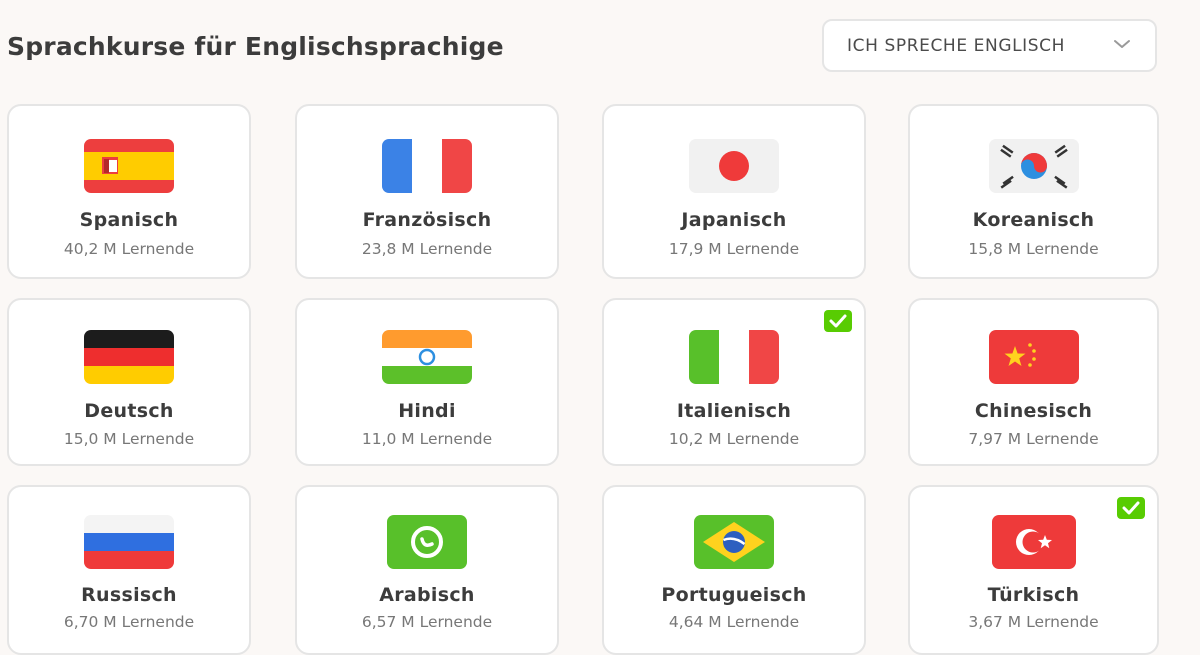 This screenshot has height=655, width=1200. I want to click on course-card-portuguese: Portugueisch 4,64 M Lernende, so click(734, 570).